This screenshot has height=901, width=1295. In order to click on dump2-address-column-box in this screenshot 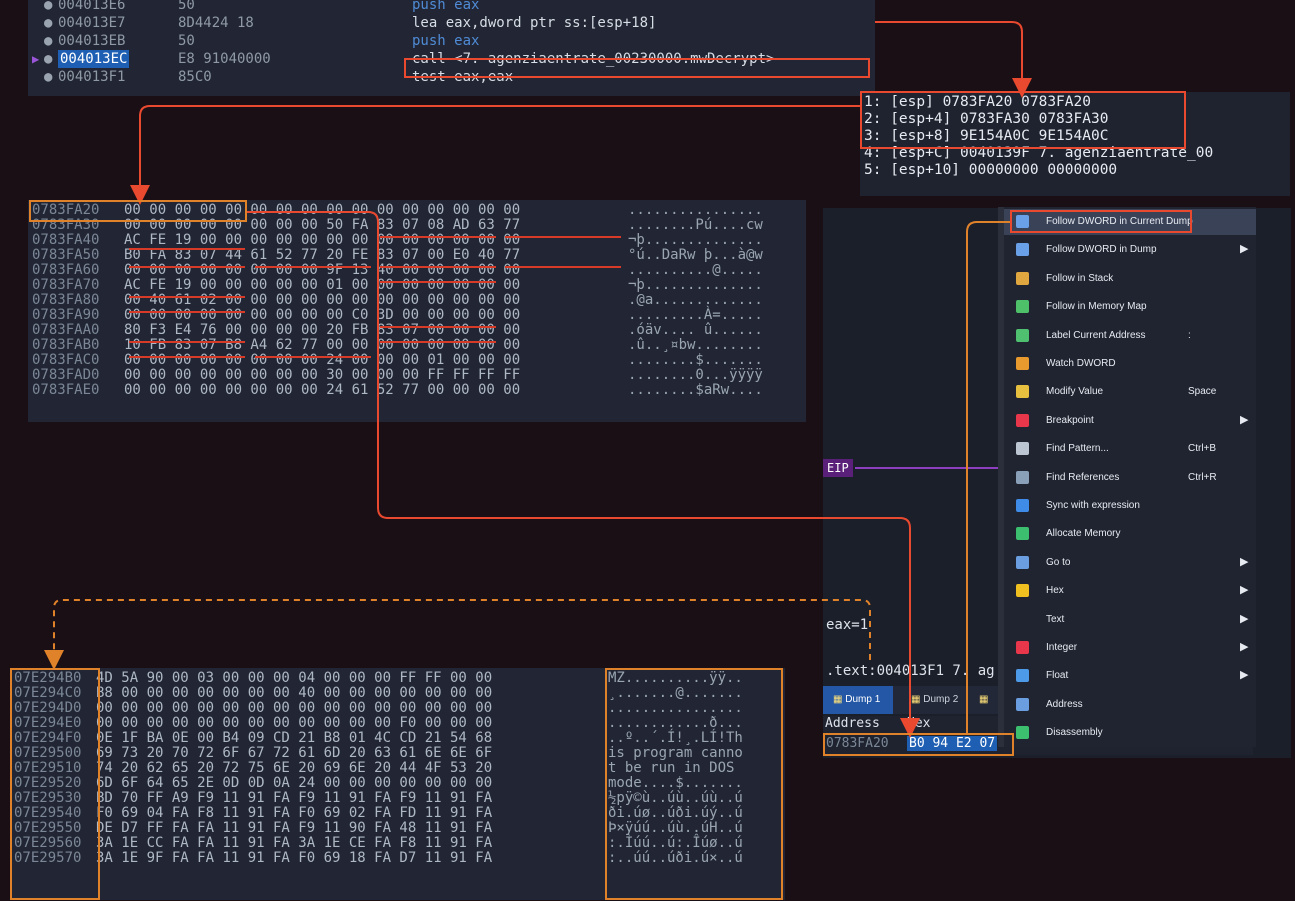, I will do `click(55, 784)`.